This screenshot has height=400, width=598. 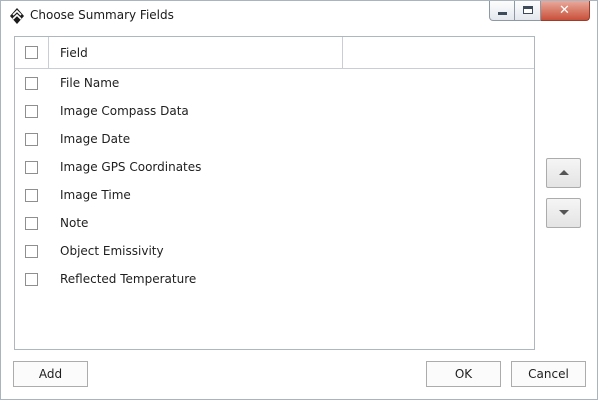 What do you see at coordinates (274, 168) in the screenshot?
I see `list-item: Image GPS Coordinates` at bounding box center [274, 168].